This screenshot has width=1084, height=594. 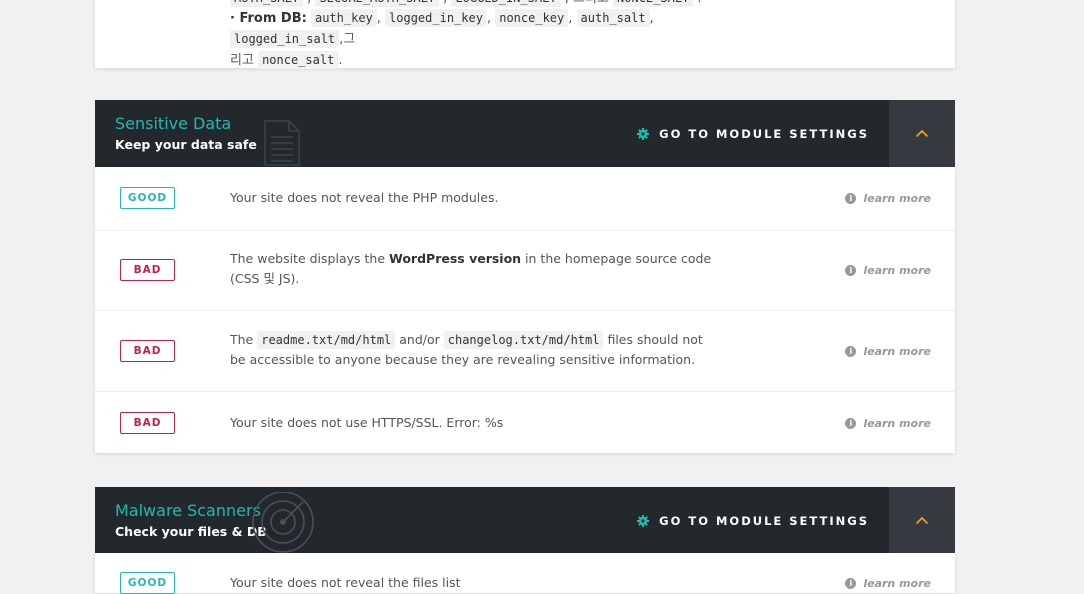 What do you see at coordinates (282, 143) in the screenshot?
I see `document-icon` at bounding box center [282, 143].